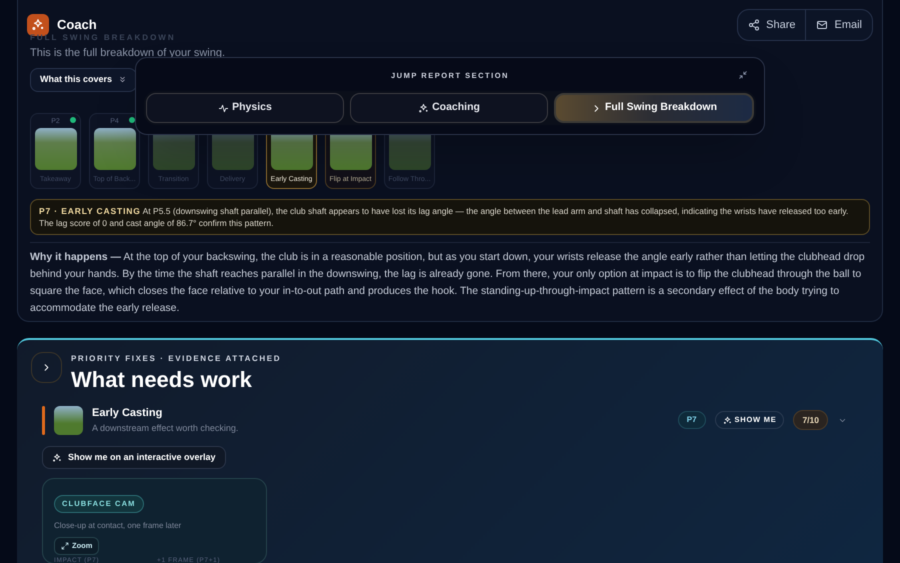 Image resolution: width=900 pixels, height=563 pixels. I want to click on double-chevron-icon, so click(123, 79).